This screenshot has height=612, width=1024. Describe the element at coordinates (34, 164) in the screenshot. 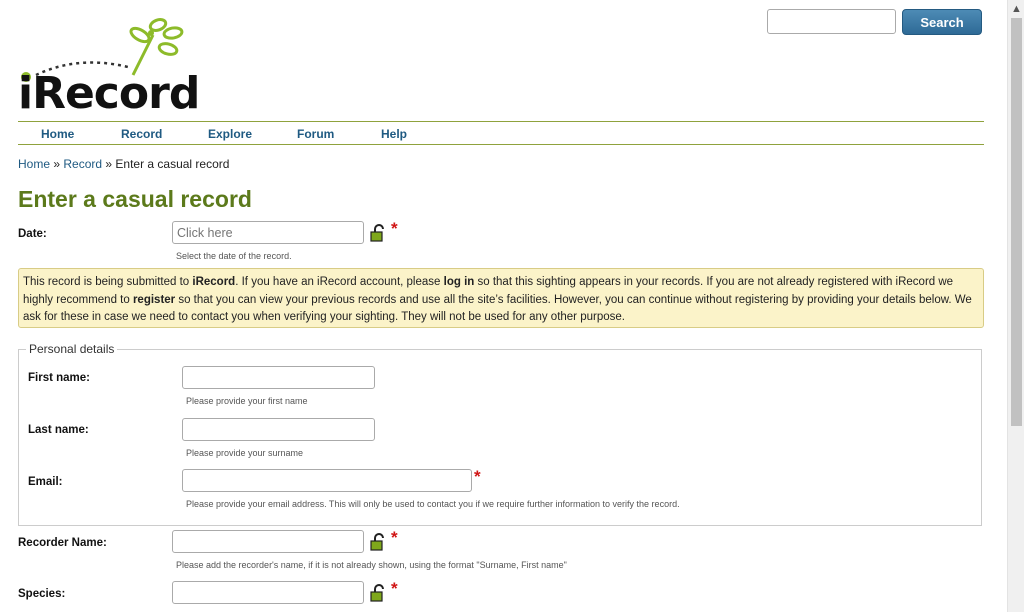

I see `breadcrumb-home: Home` at that location.